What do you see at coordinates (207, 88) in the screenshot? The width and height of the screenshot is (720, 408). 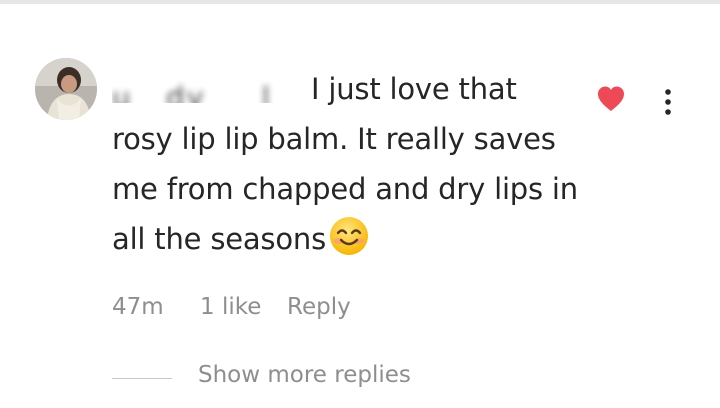 I see `username: u ­ ­ dy ­ ­ ­ ­ l` at bounding box center [207, 88].